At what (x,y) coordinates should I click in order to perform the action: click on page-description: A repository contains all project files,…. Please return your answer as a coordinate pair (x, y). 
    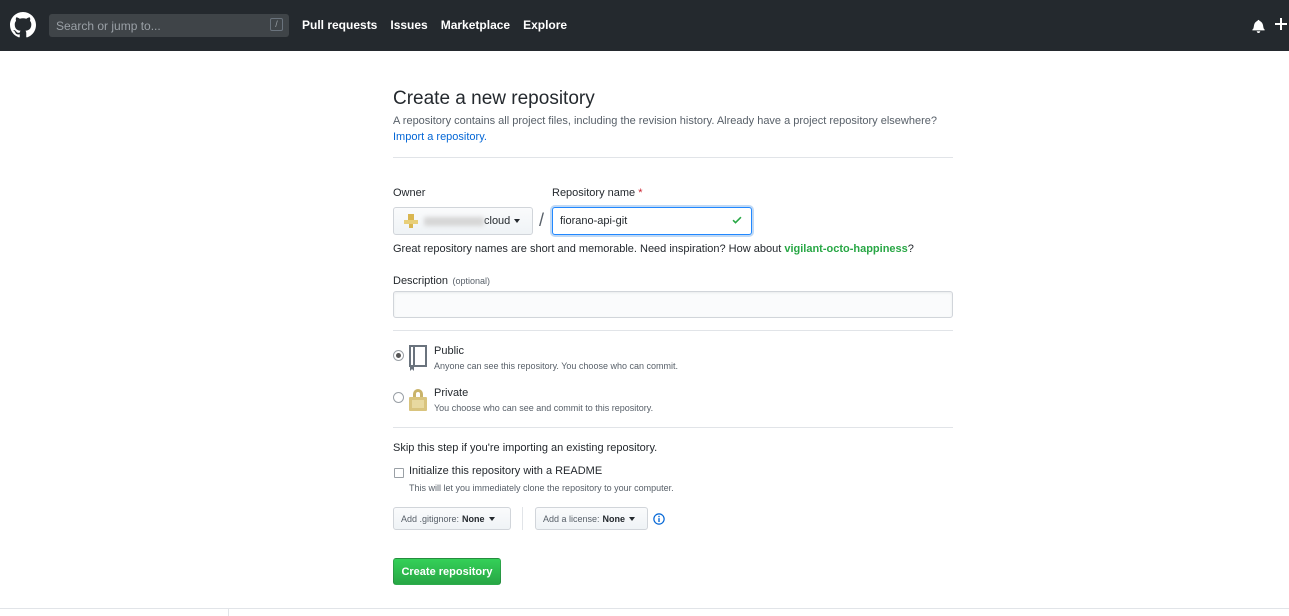
    Looking at the image, I should click on (673, 129).